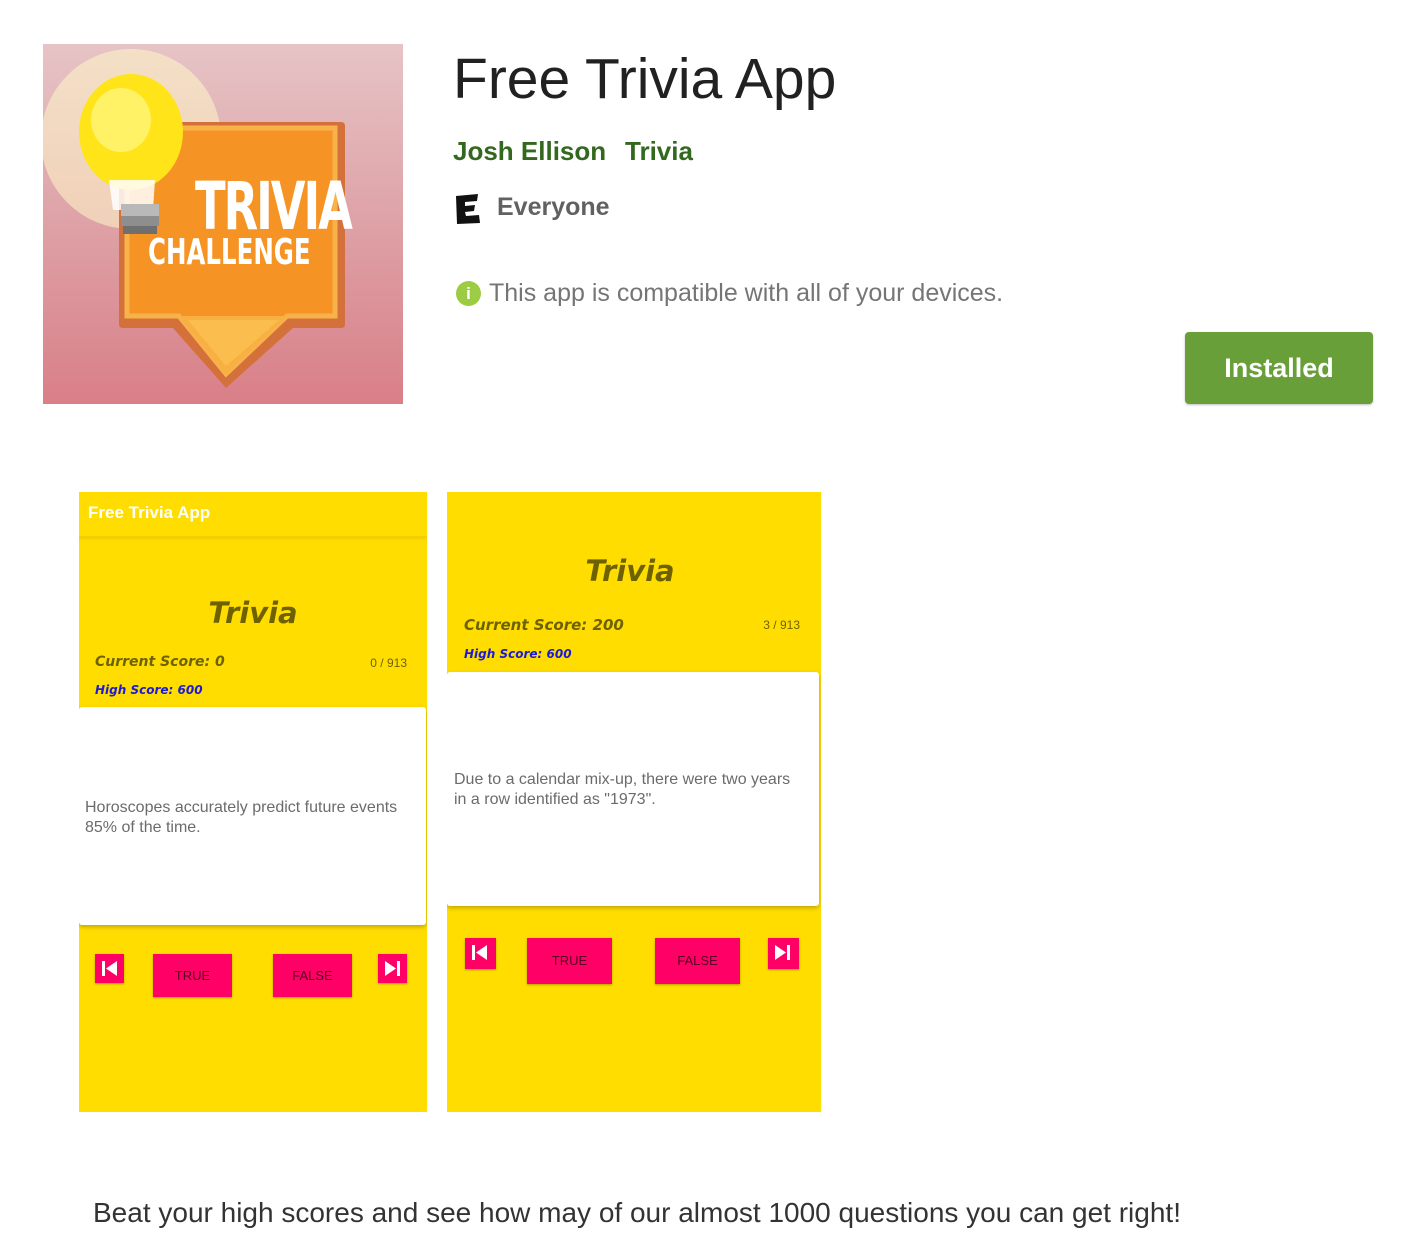 Image resolution: width=1422 pixels, height=1254 pixels. I want to click on installed-button: Installed, so click(1279, 368).